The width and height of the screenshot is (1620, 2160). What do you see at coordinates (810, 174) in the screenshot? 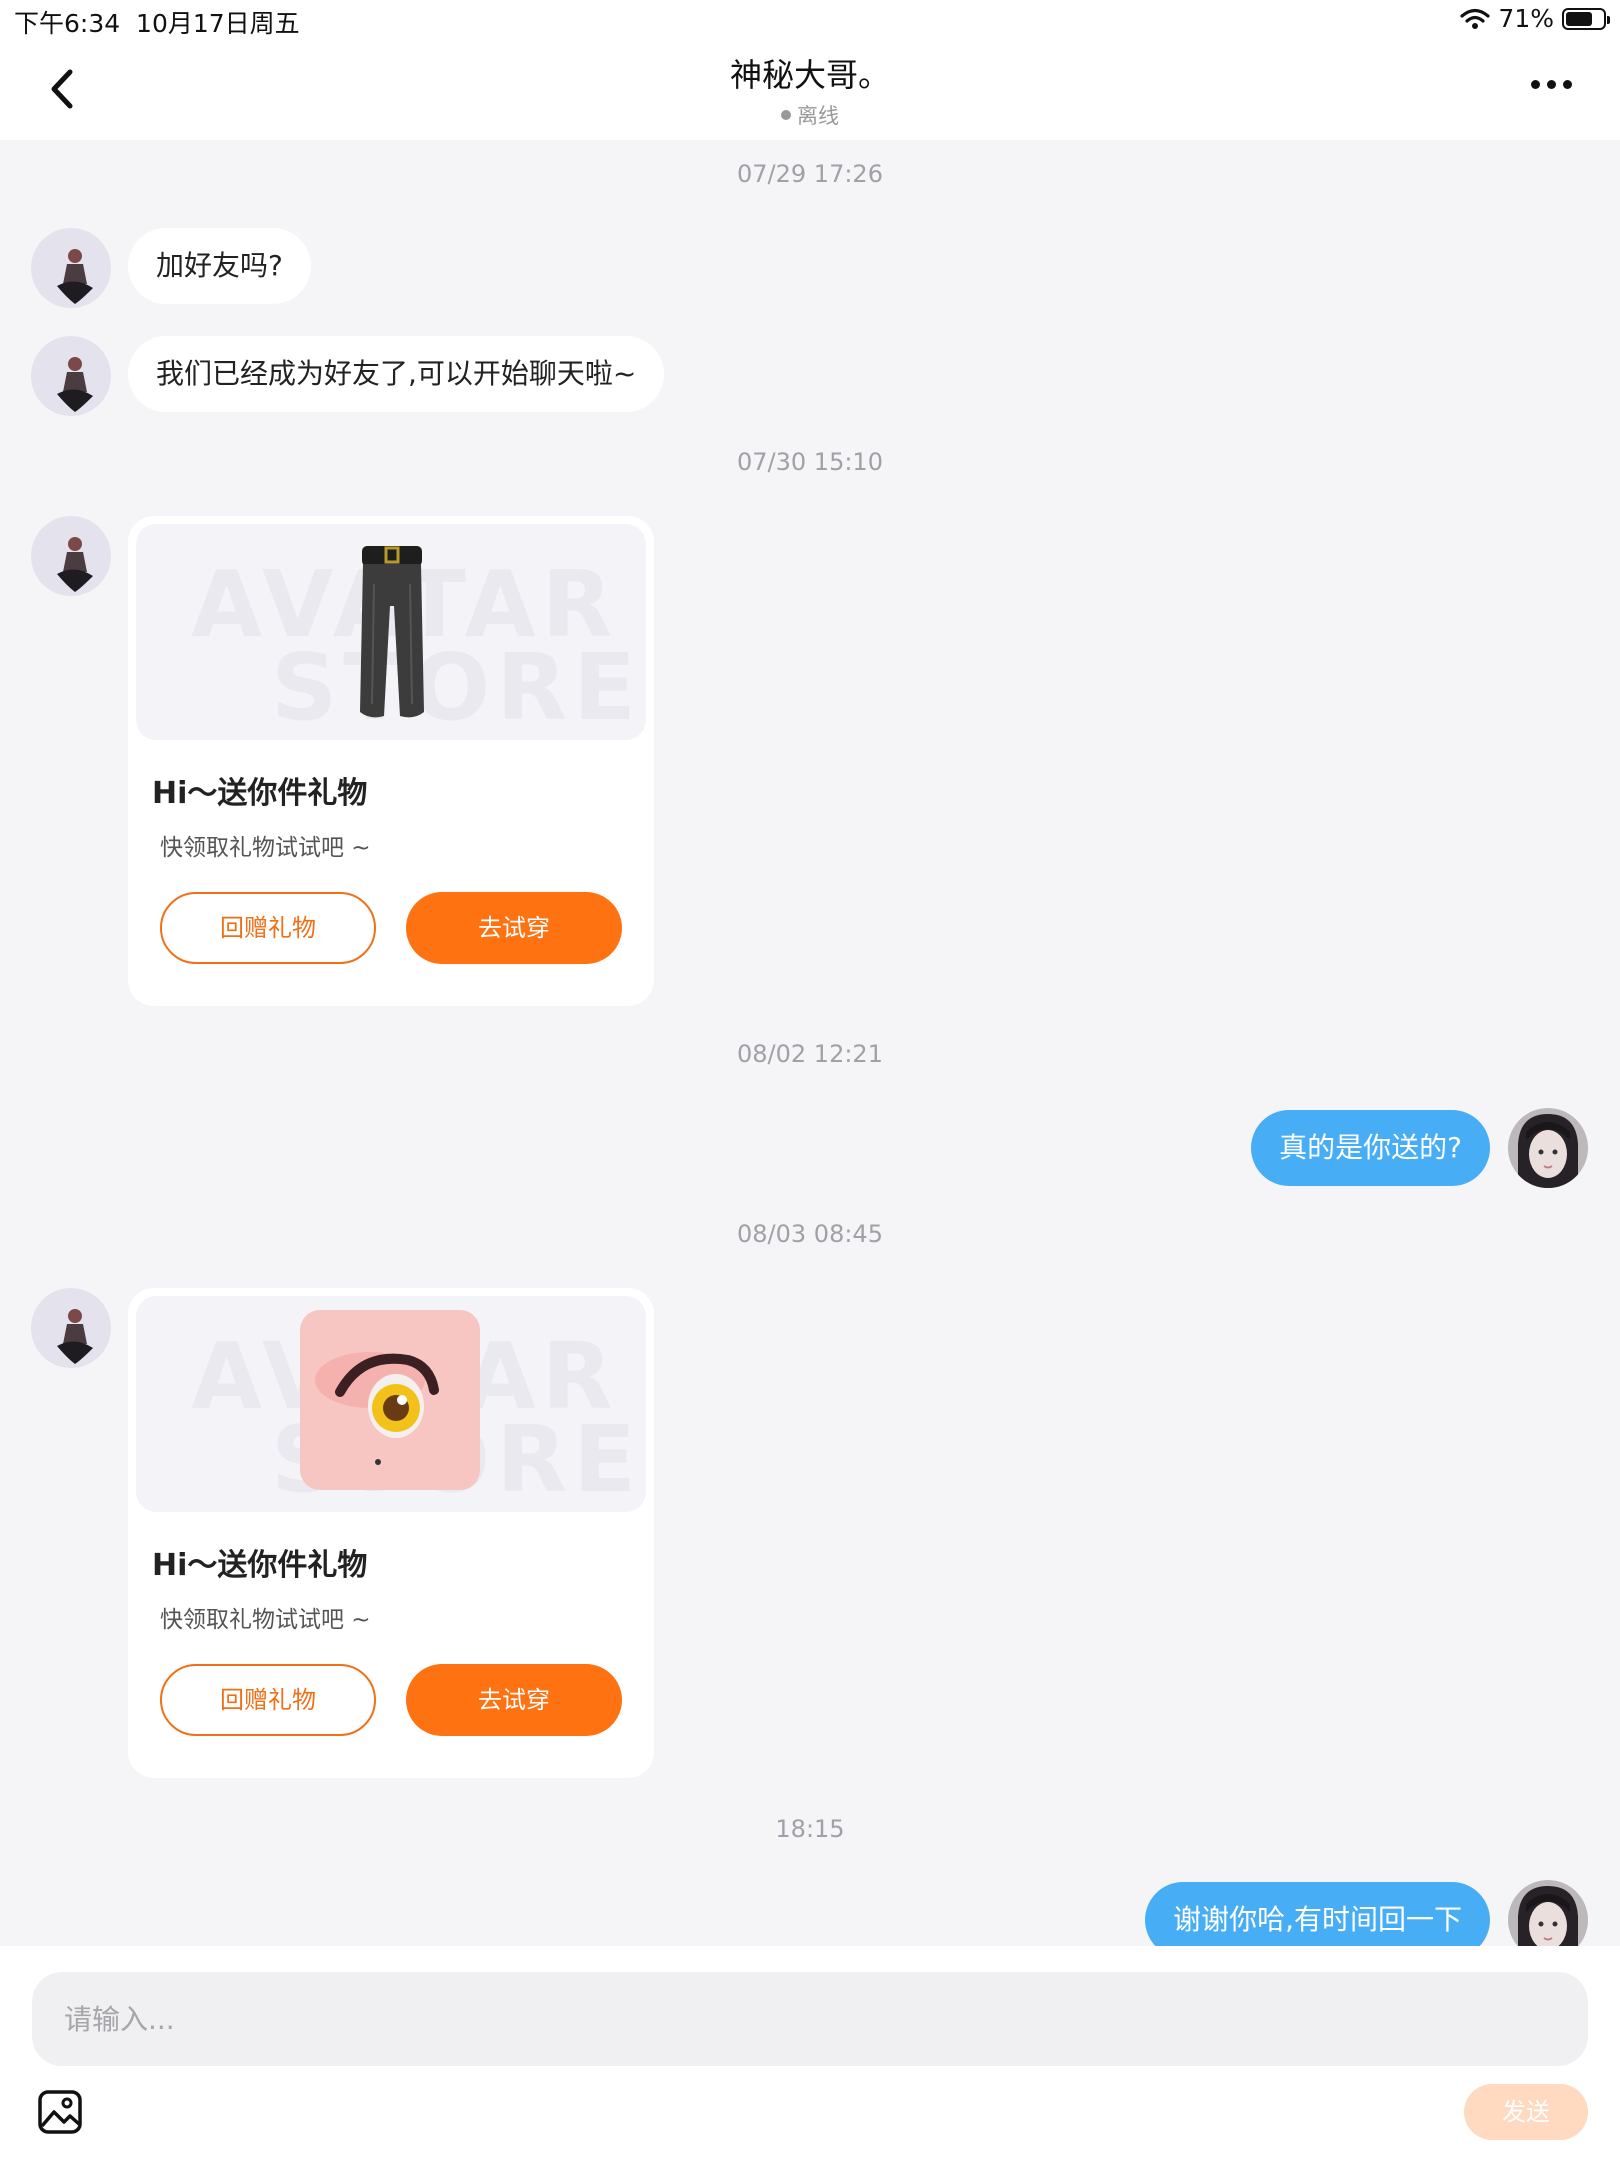
I see `timestamp: 07/29 17:26` at bounding box center [810, 174].